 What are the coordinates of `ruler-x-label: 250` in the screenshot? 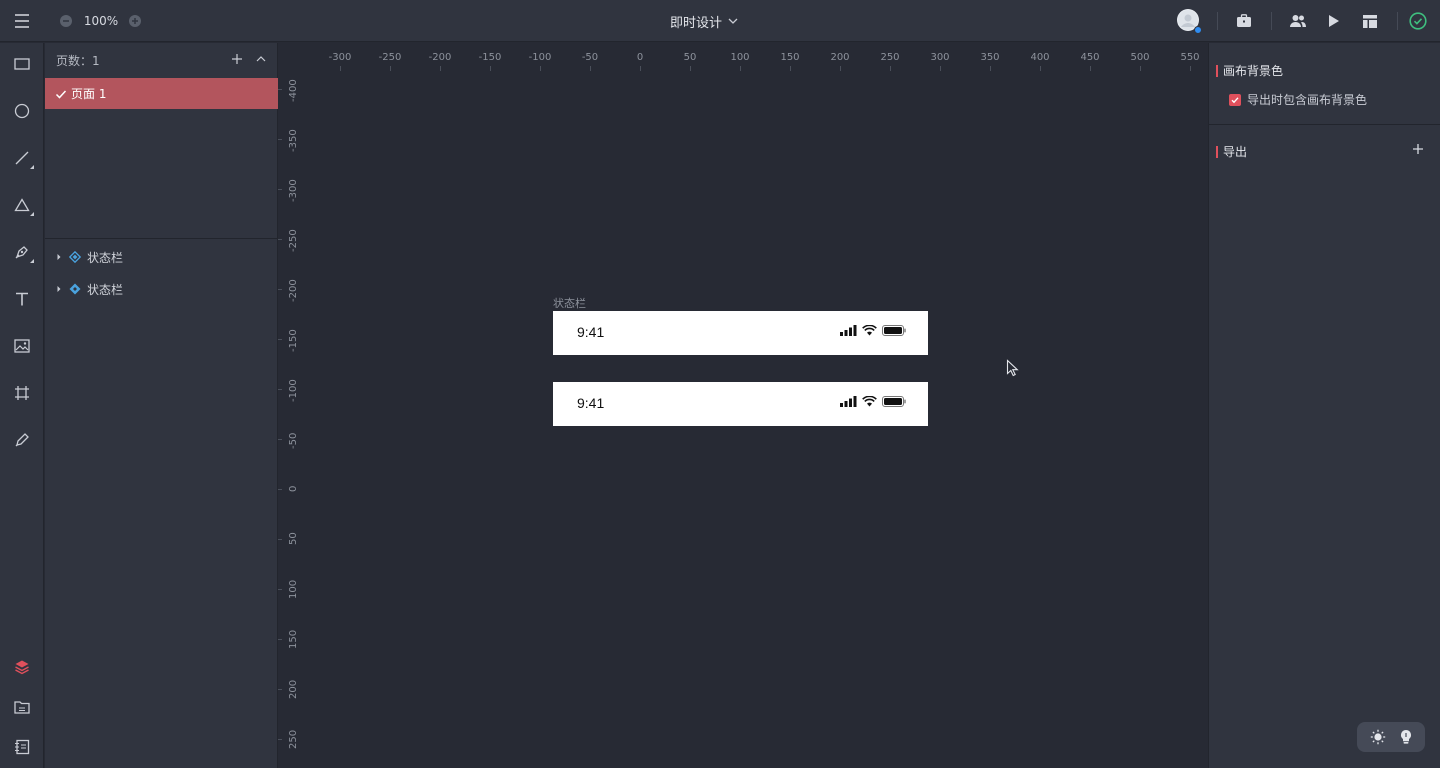 It's located at (890, 57).